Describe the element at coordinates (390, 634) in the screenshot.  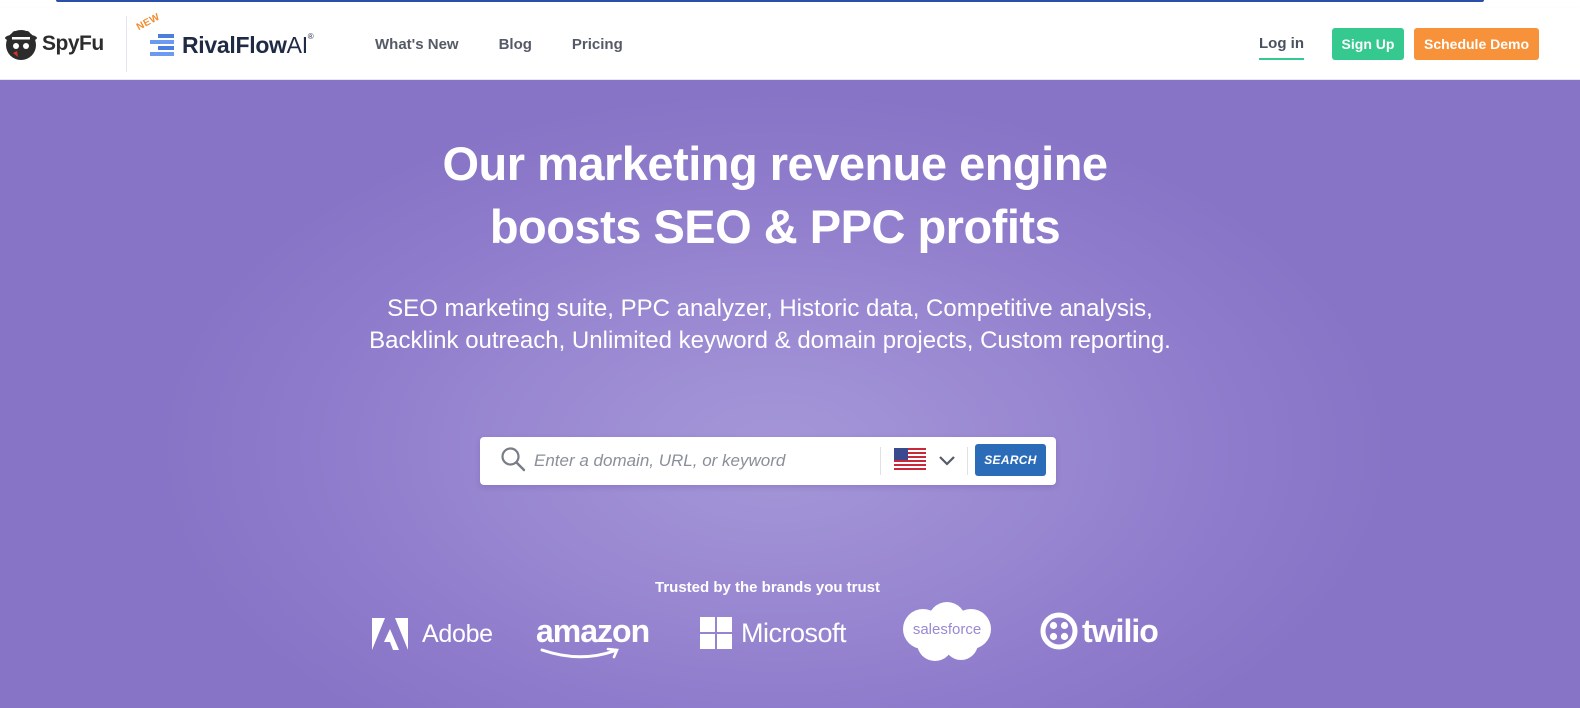
I see `adobe-icon` at that location.